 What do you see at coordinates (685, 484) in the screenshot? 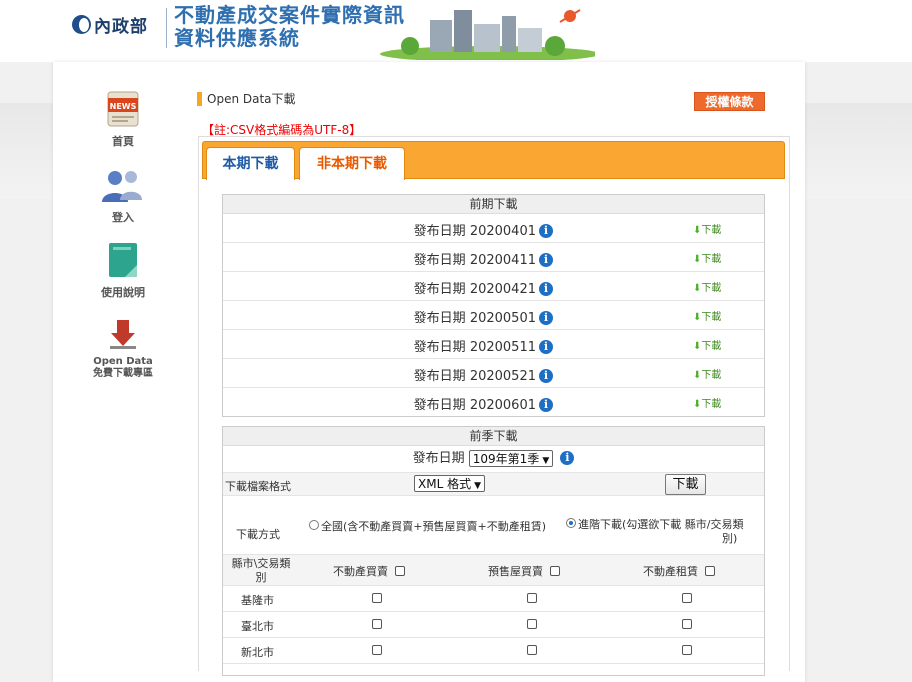
I see `download-button: 下載` at bounding box center [685, 484].